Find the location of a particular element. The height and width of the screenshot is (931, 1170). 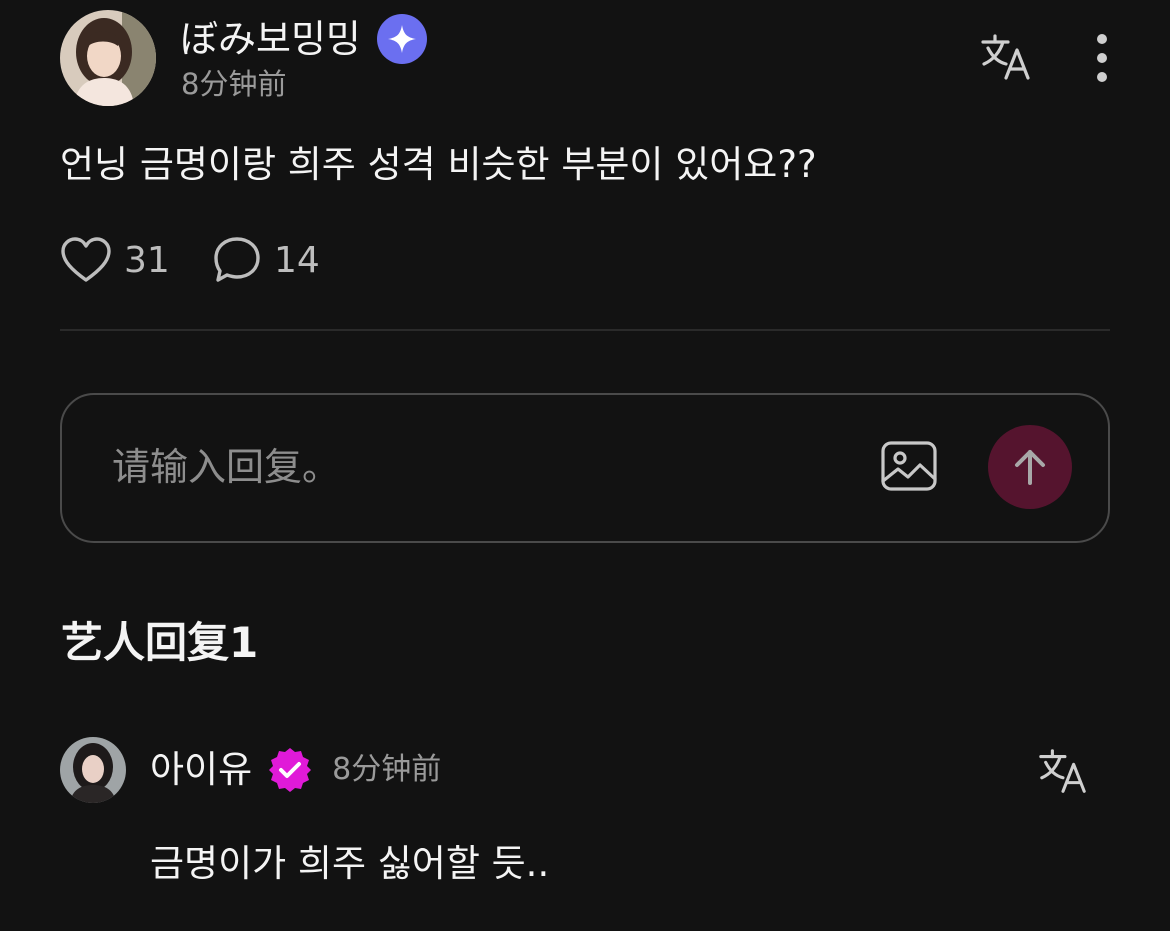

more-vertical-icon is located at coordinates (1102, 58).